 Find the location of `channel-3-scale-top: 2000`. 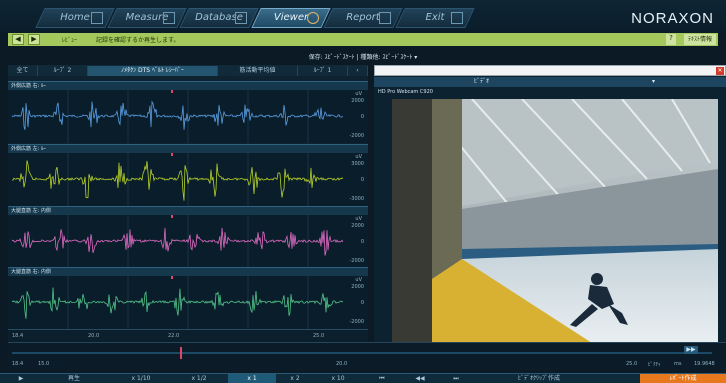

channel-3-scale-top: 2000 is located at coordinates (357, 226).